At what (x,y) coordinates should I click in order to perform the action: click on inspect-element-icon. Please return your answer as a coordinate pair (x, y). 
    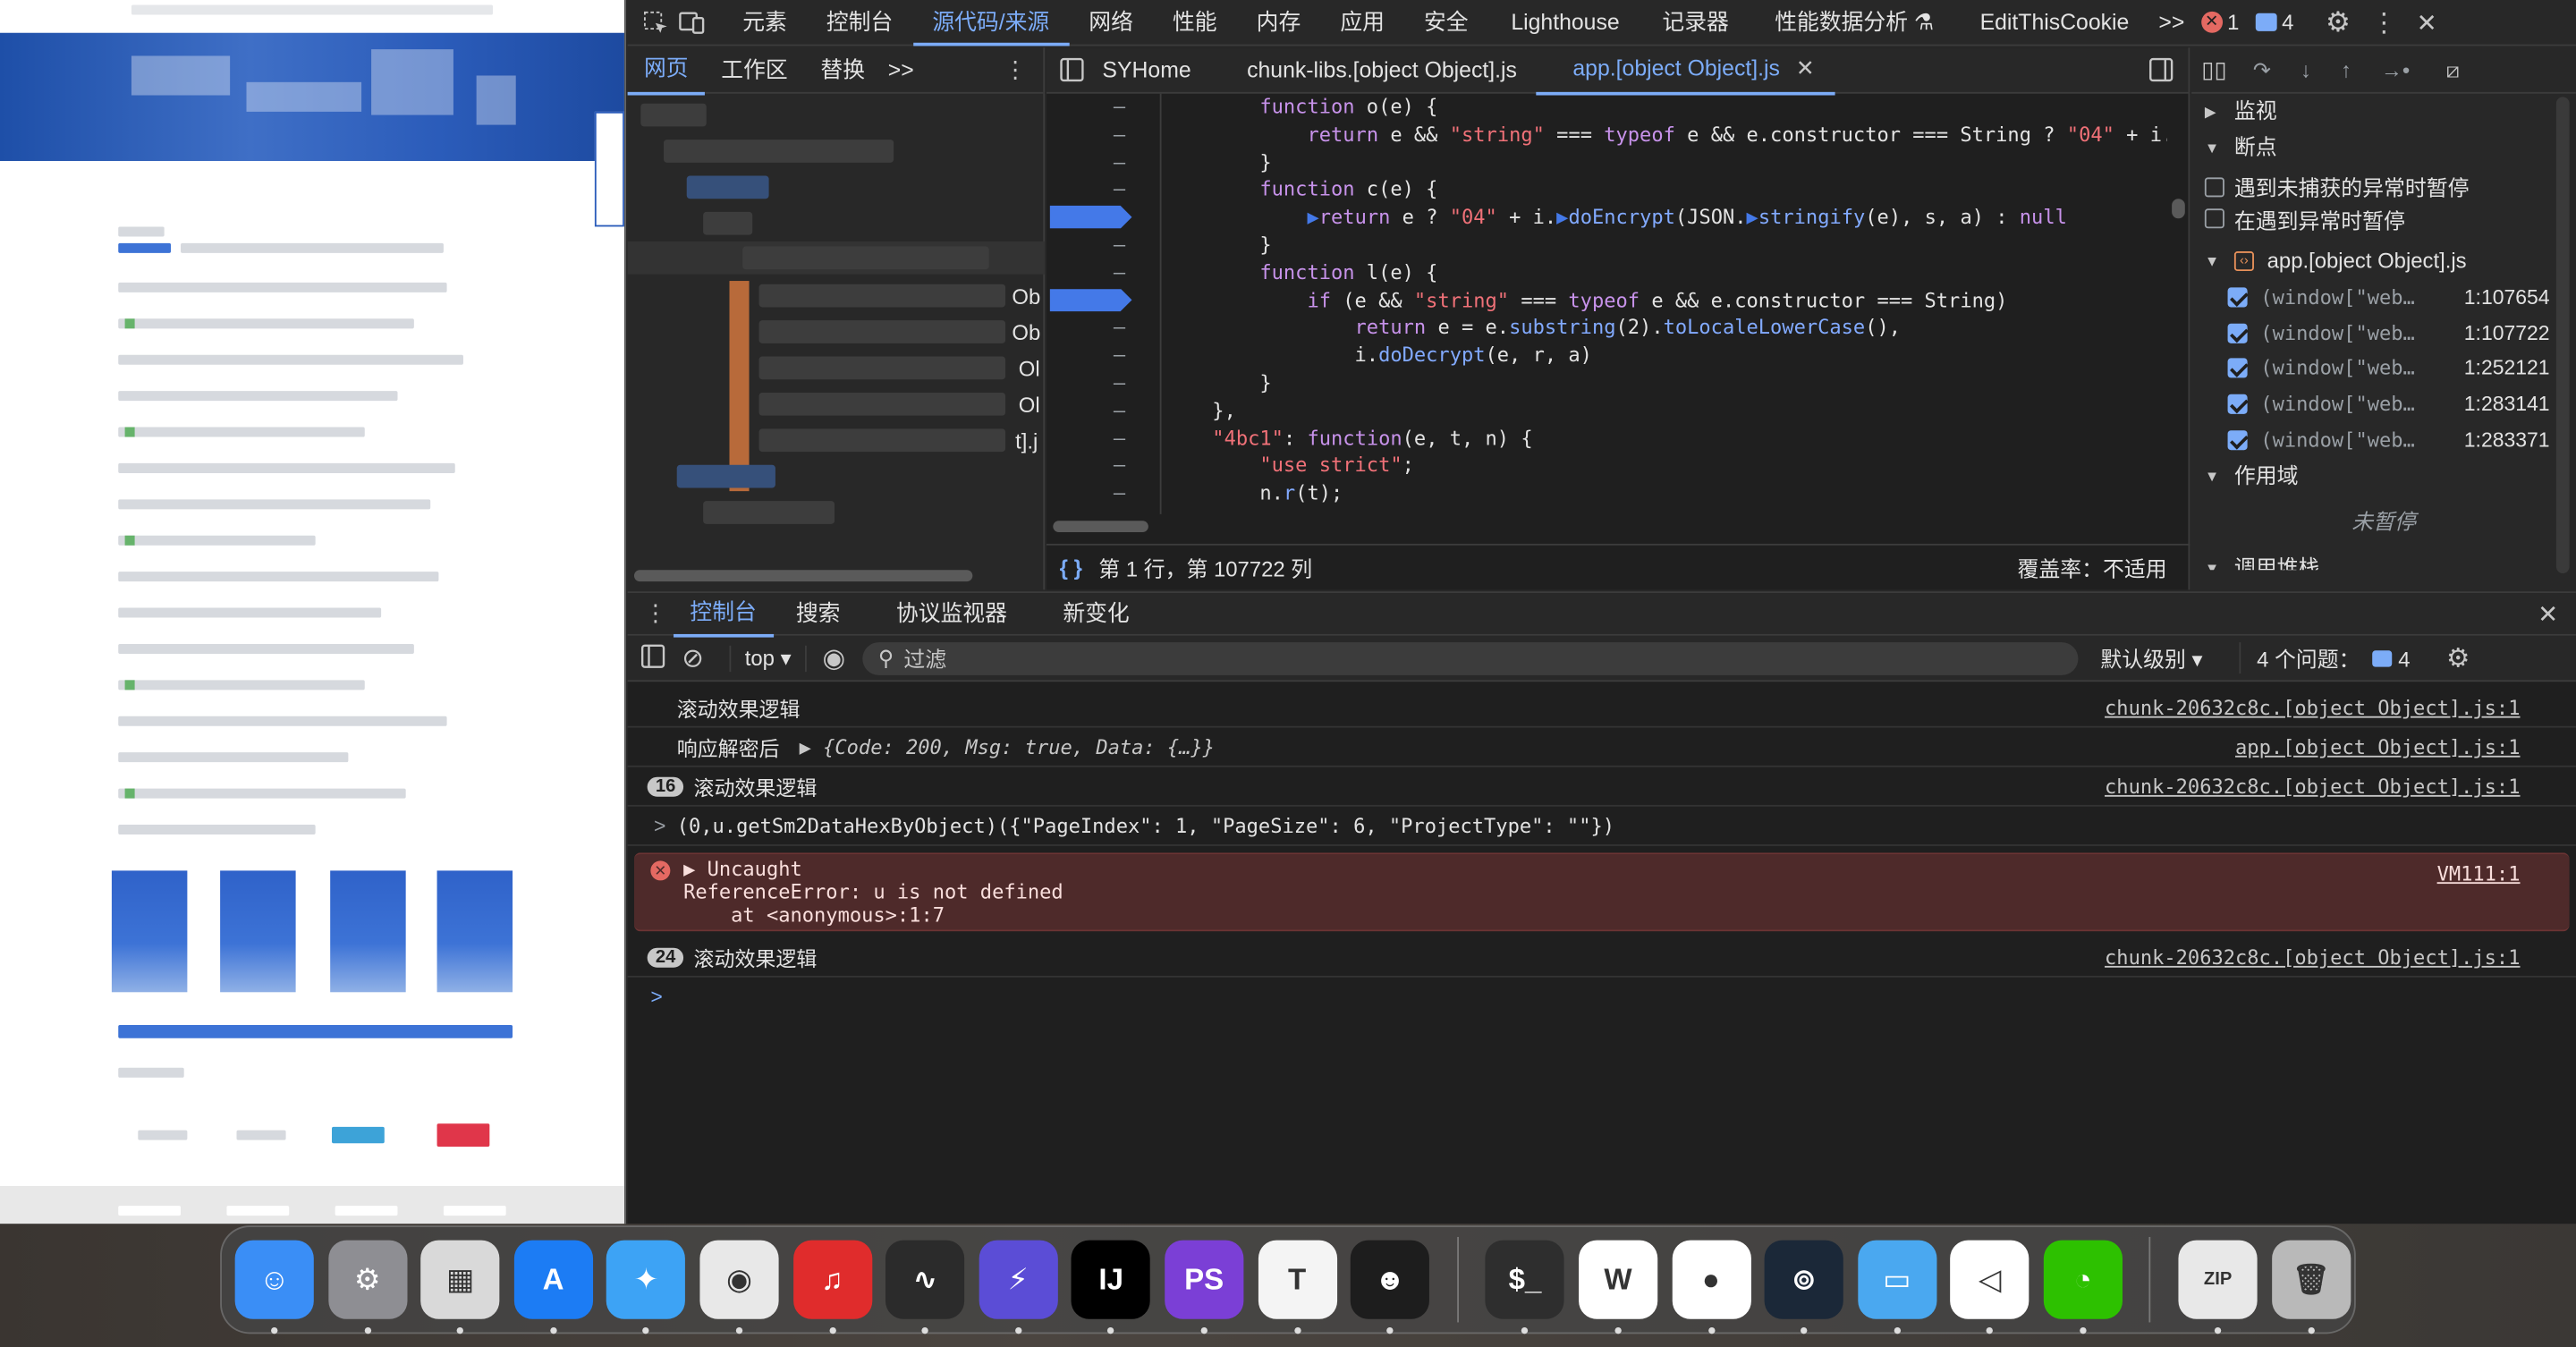
    Looking at the image, I should click on (656, 23).